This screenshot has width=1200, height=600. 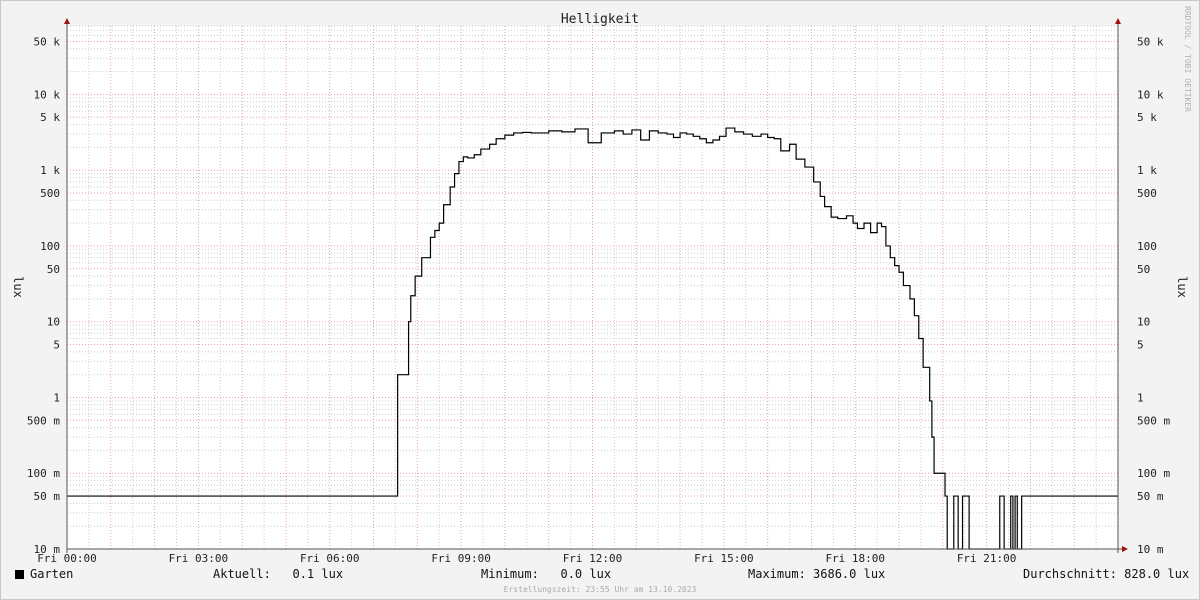 What do you see at coordinates (1140, 345) in the screenshot?
I see `y-tick-label-right: 5` at bounding box center [1140, 345].